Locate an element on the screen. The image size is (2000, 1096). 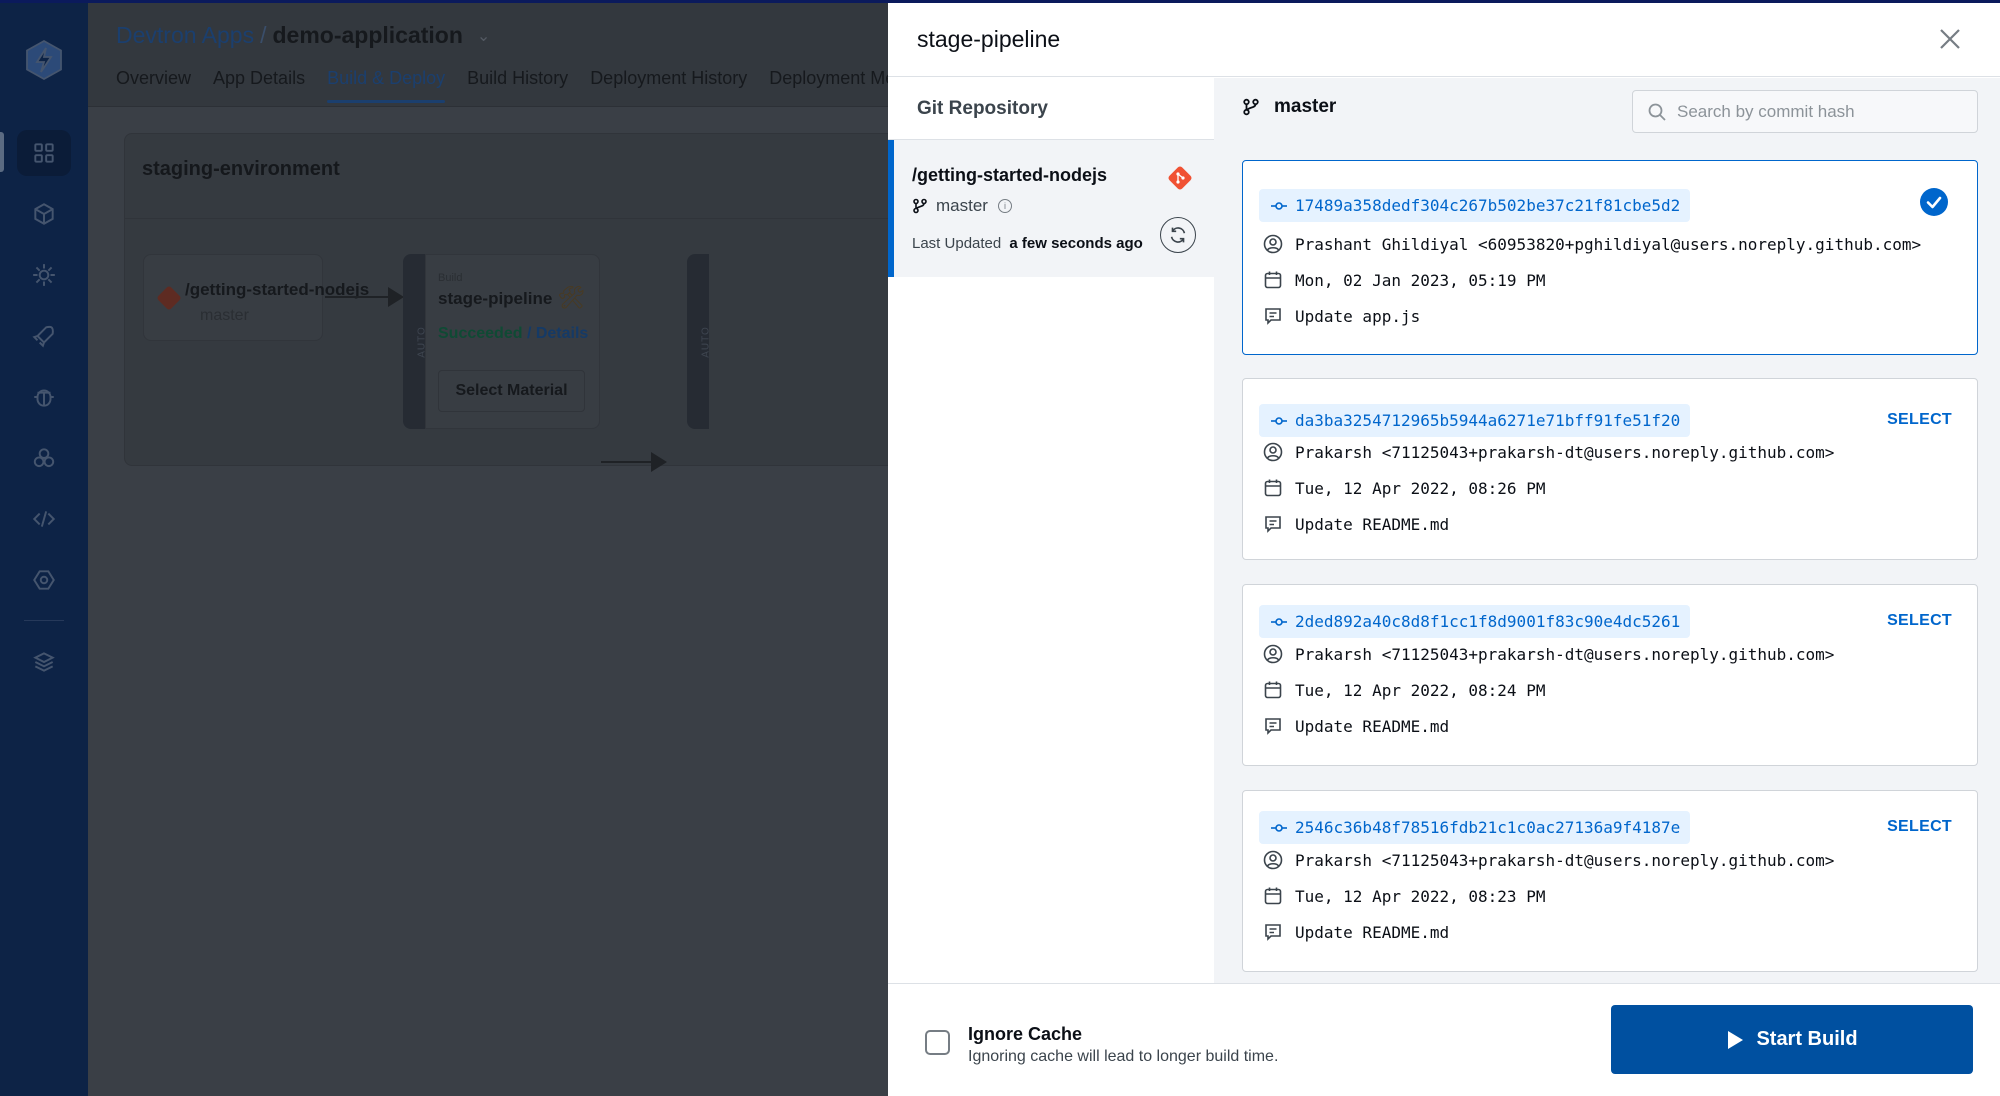
sidebar-item-stack-manager is located at coordinates (44, 661).